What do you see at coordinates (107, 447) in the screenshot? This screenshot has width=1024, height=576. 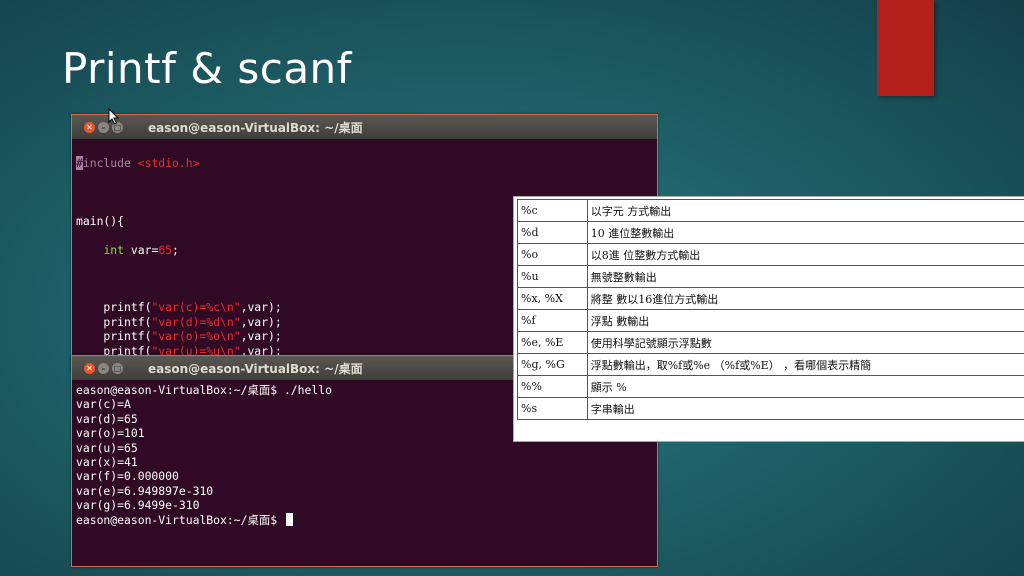 I see `output-line: var(u)=65` at bounding box center [107, 447].